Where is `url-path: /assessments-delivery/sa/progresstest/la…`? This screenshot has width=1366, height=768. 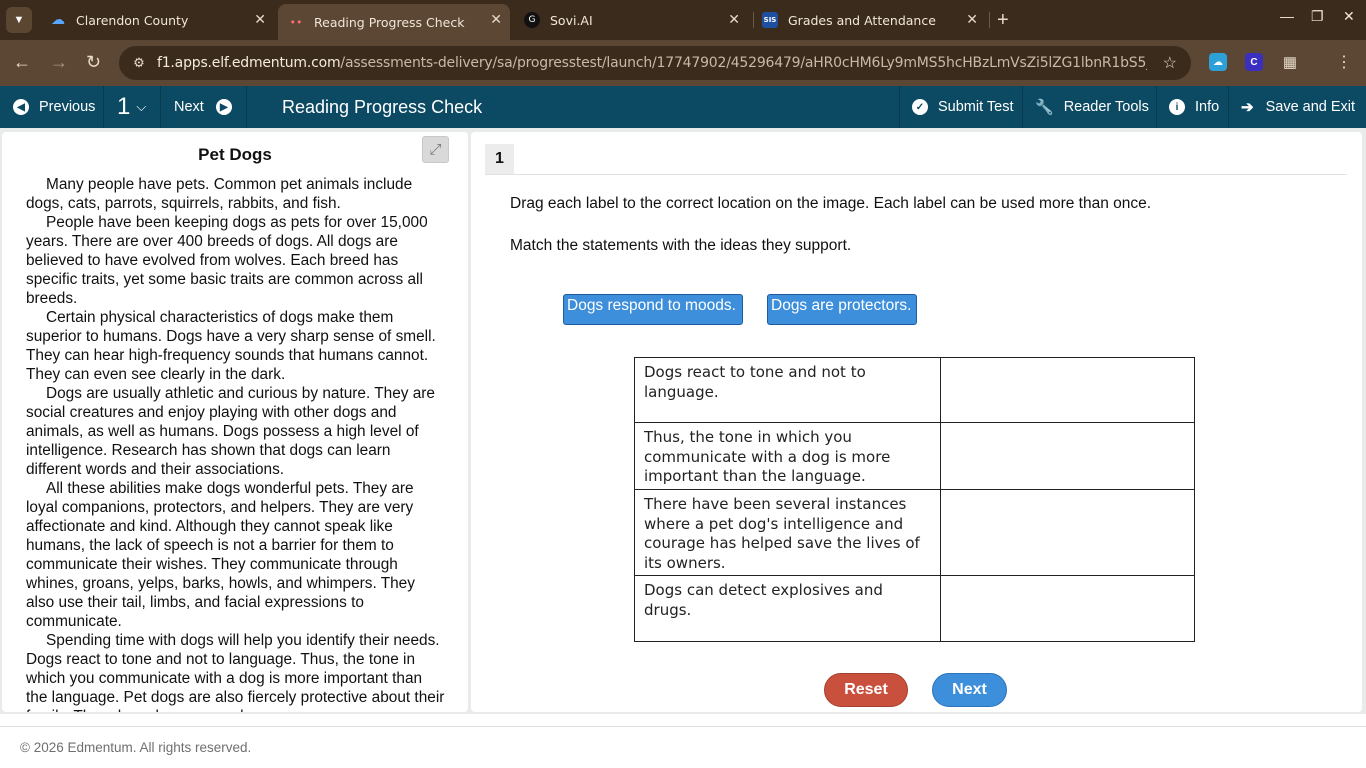
url-path: /assessments-delivery/sa/progresstest/la… is located at coordinates (743, 63).